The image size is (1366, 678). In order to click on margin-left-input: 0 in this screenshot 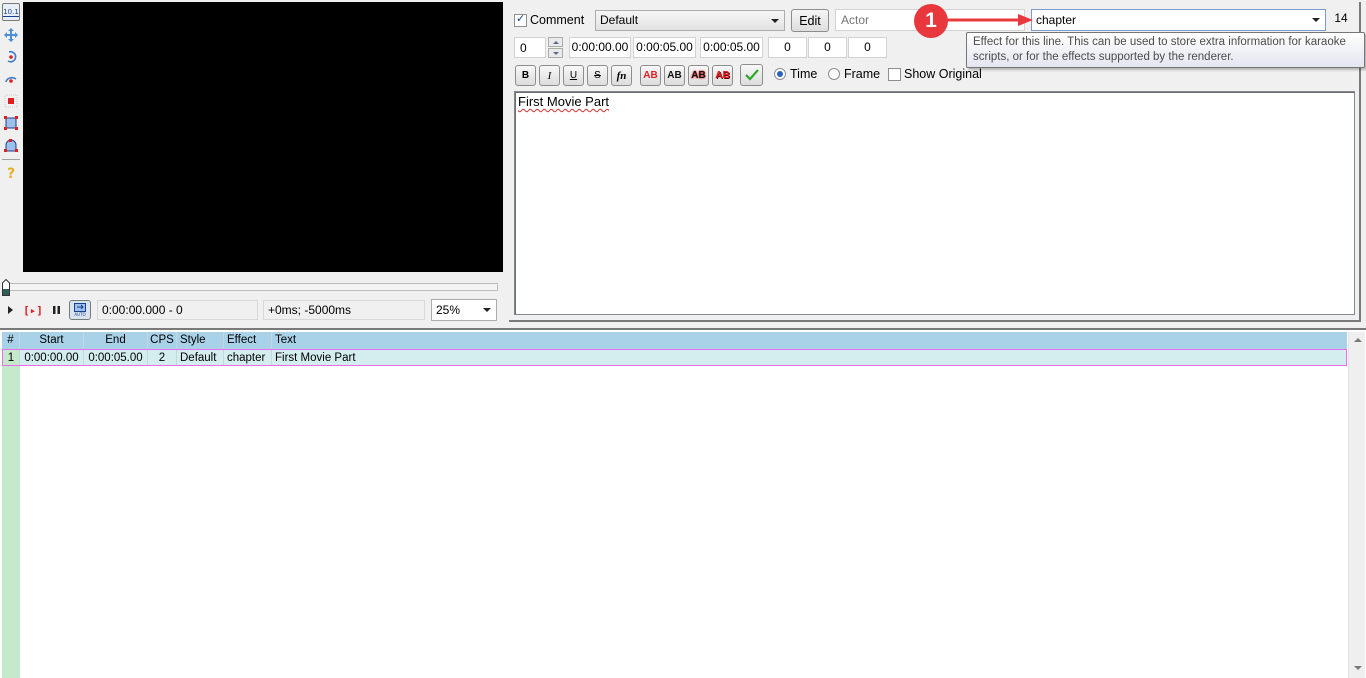, I will do `click(787, 47)`.